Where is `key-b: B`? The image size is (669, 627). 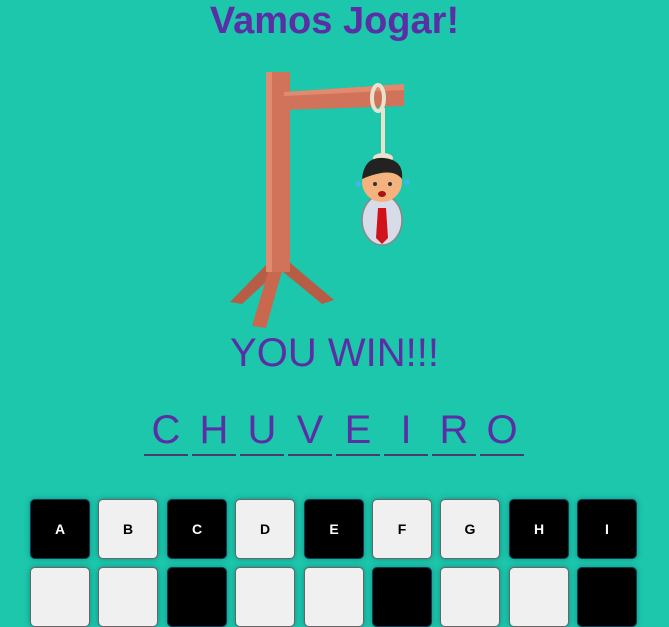 key-b: B is located at coordinates (128, 529).